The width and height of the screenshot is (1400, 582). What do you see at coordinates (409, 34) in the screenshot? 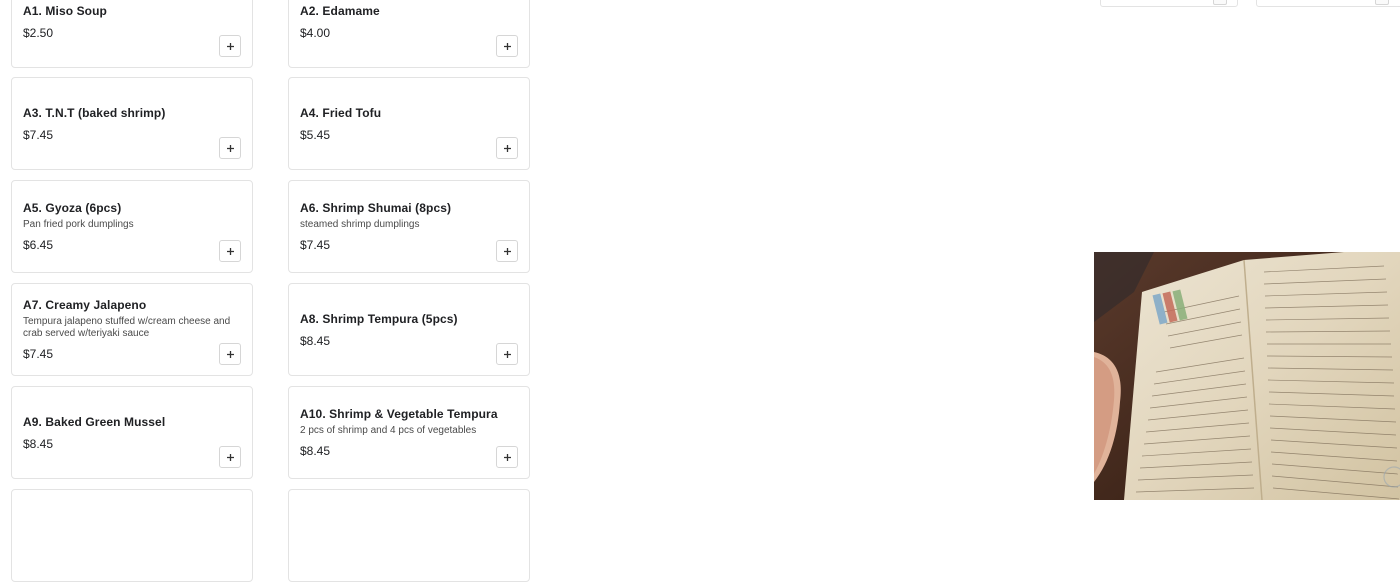
I see `menu-item-card: A2. Edamame $4.00` at bounding box center [409, 34].